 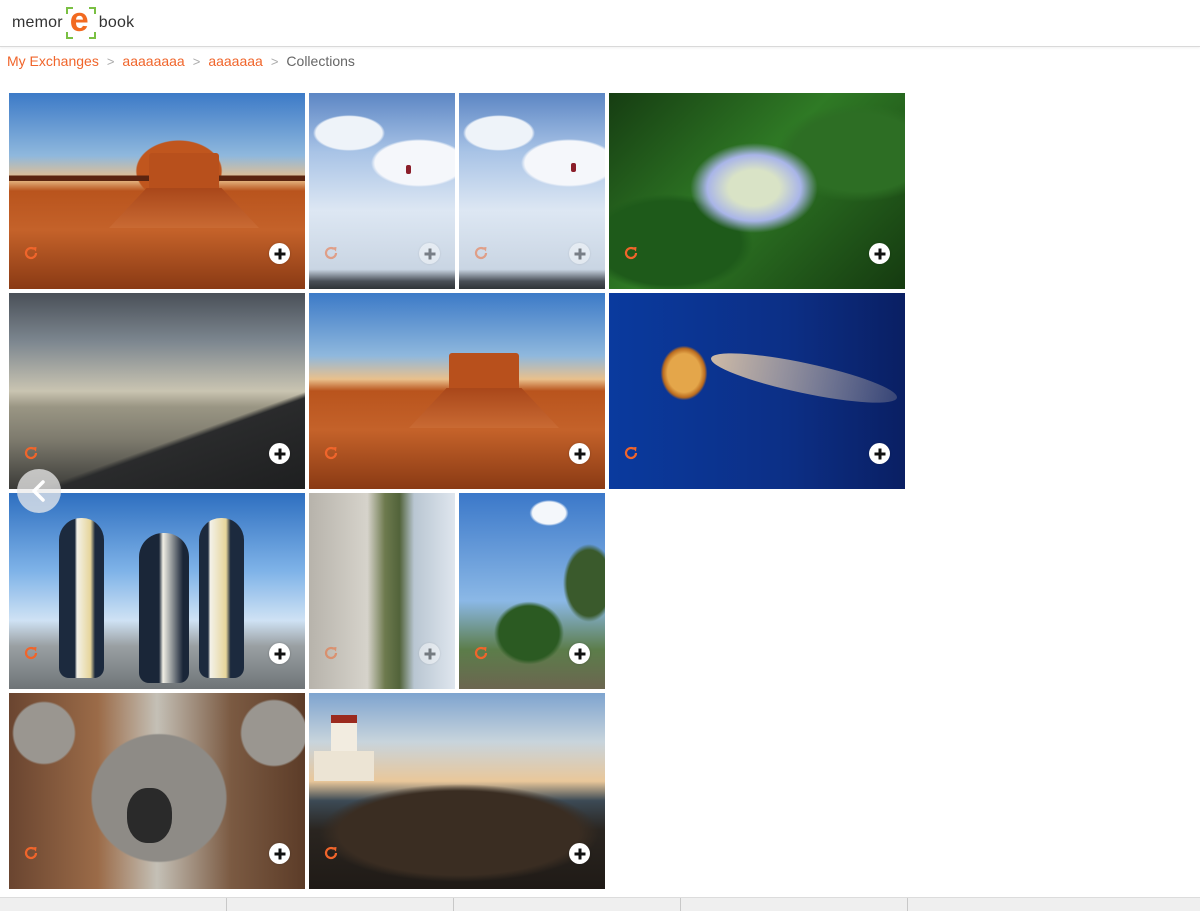 What do you see at coordinates (532, 191) in the screenshot?
I see `photo-tile-paraglider-copy` at bounding box center [532, 191].